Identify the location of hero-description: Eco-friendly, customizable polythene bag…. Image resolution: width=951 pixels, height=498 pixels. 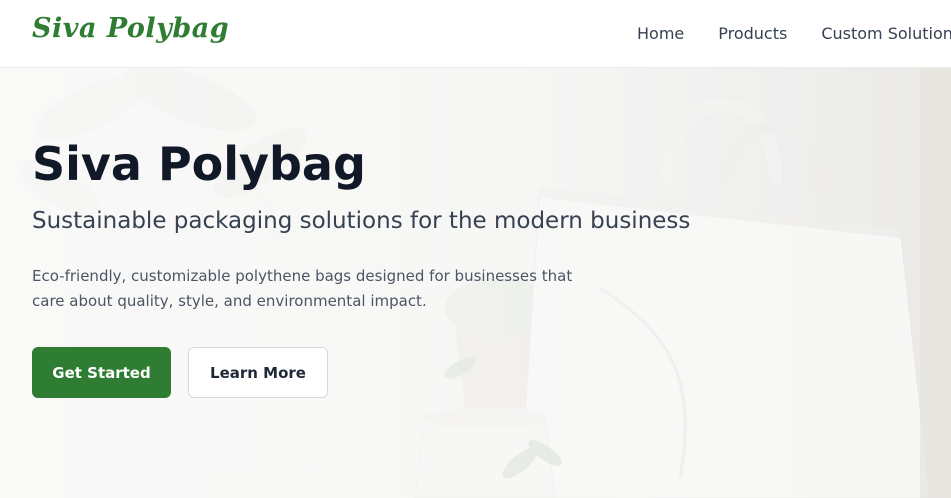
(302, 288).